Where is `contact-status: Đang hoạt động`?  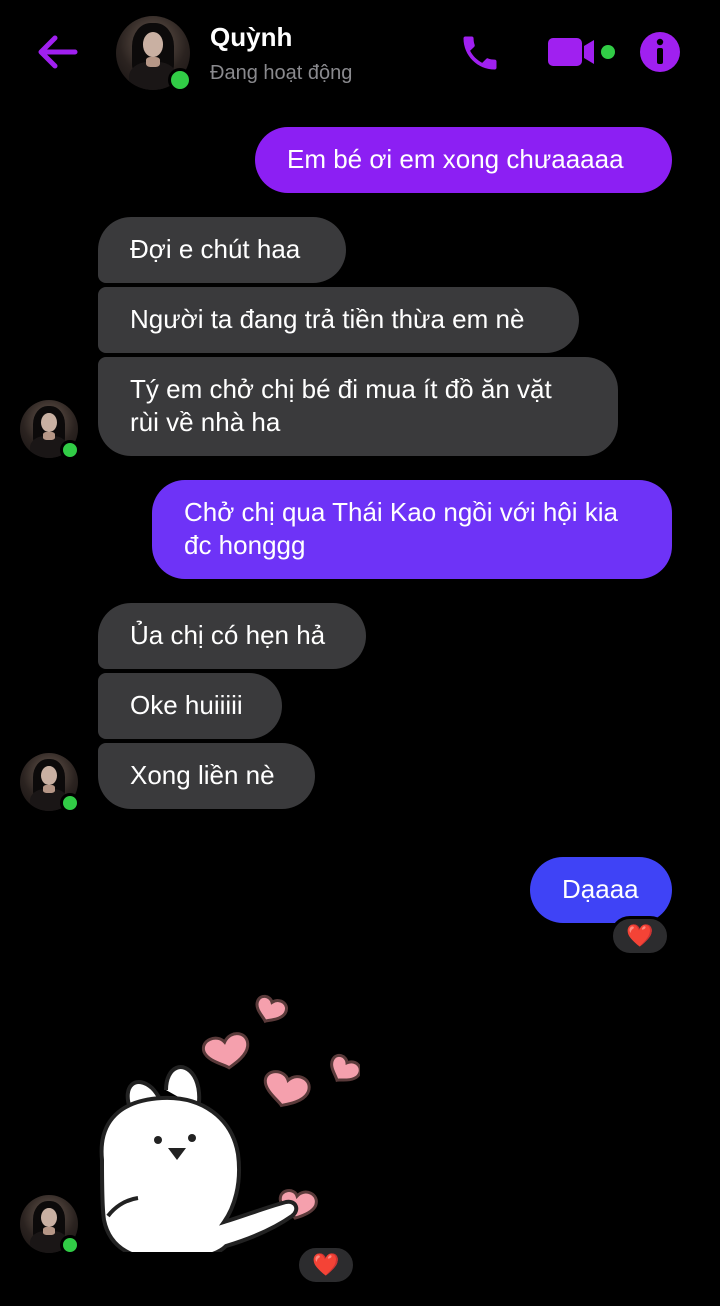
contact-status: Đang hoạt động is located at coordinates (281, 73).